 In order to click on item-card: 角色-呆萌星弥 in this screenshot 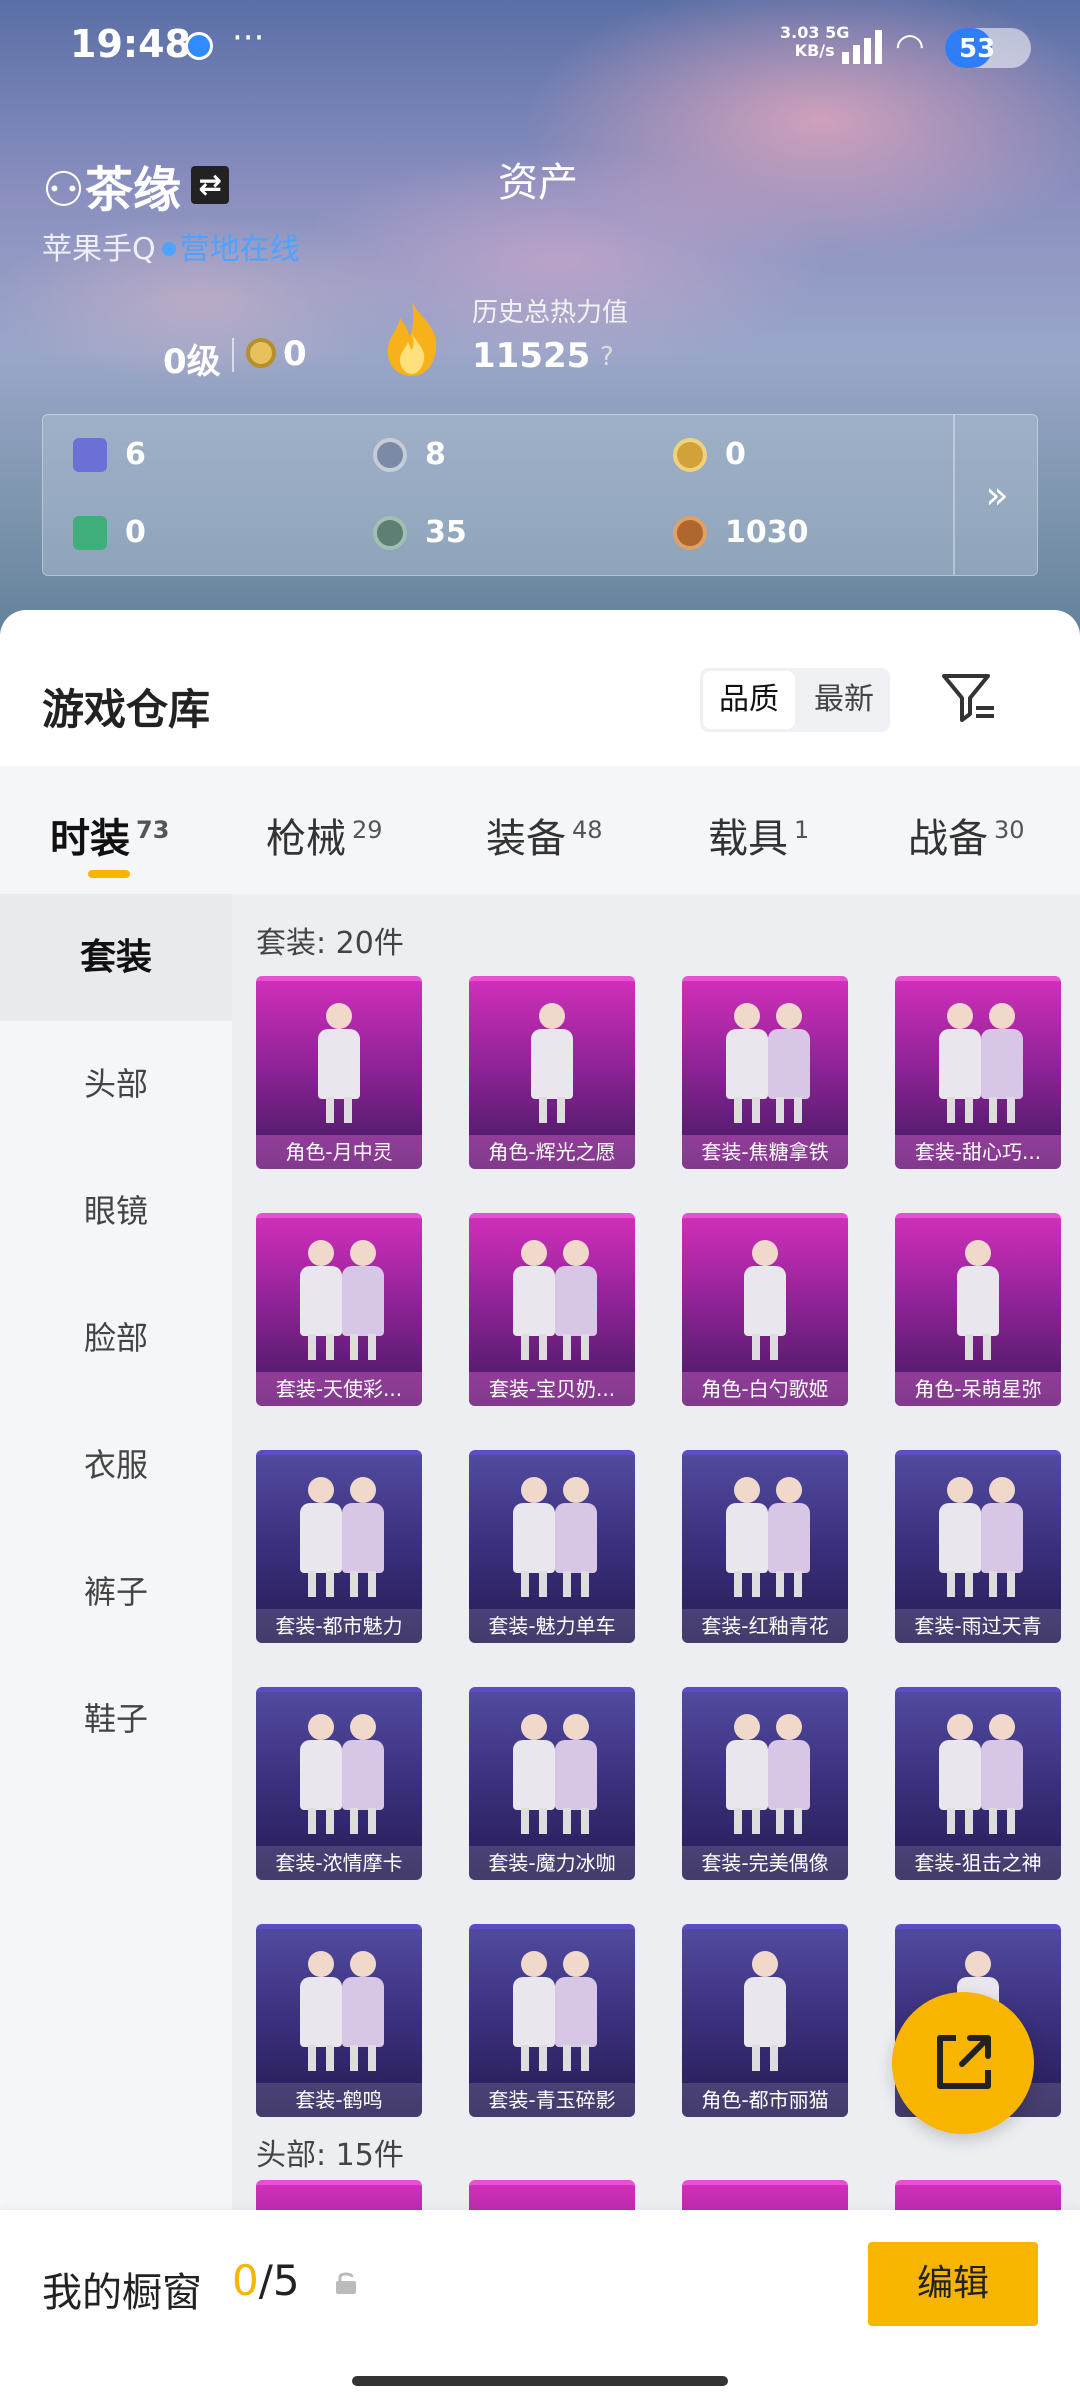, I will do `click(978, 1309)`.